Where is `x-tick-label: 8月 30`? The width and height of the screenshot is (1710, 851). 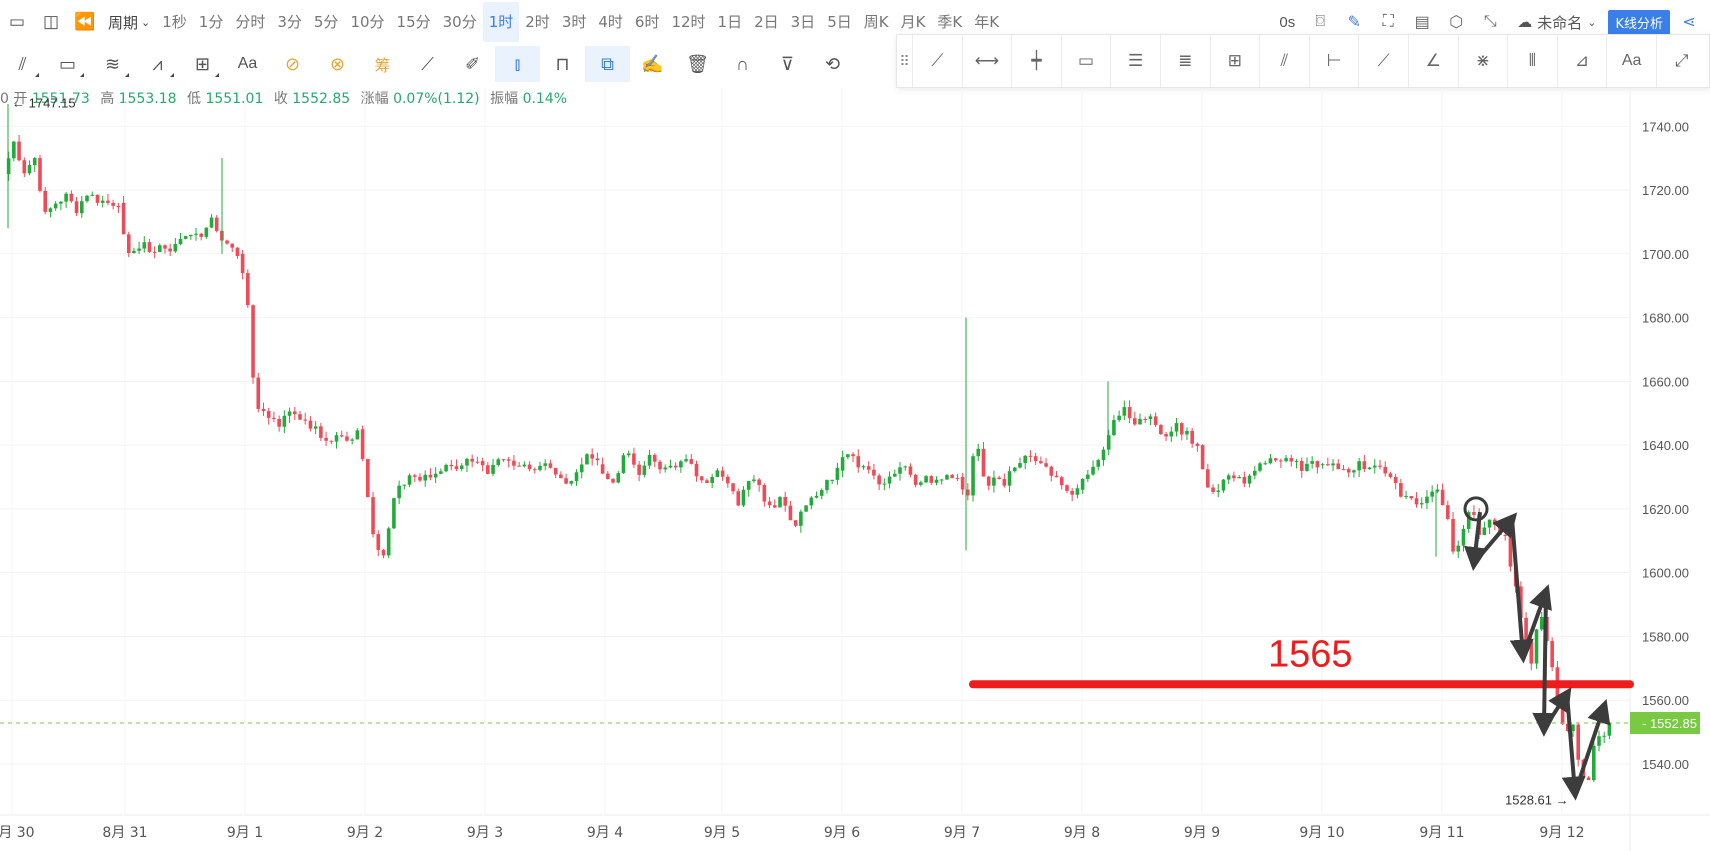
x-tick-label: 8月 30 is located at coordinates (17, 833).